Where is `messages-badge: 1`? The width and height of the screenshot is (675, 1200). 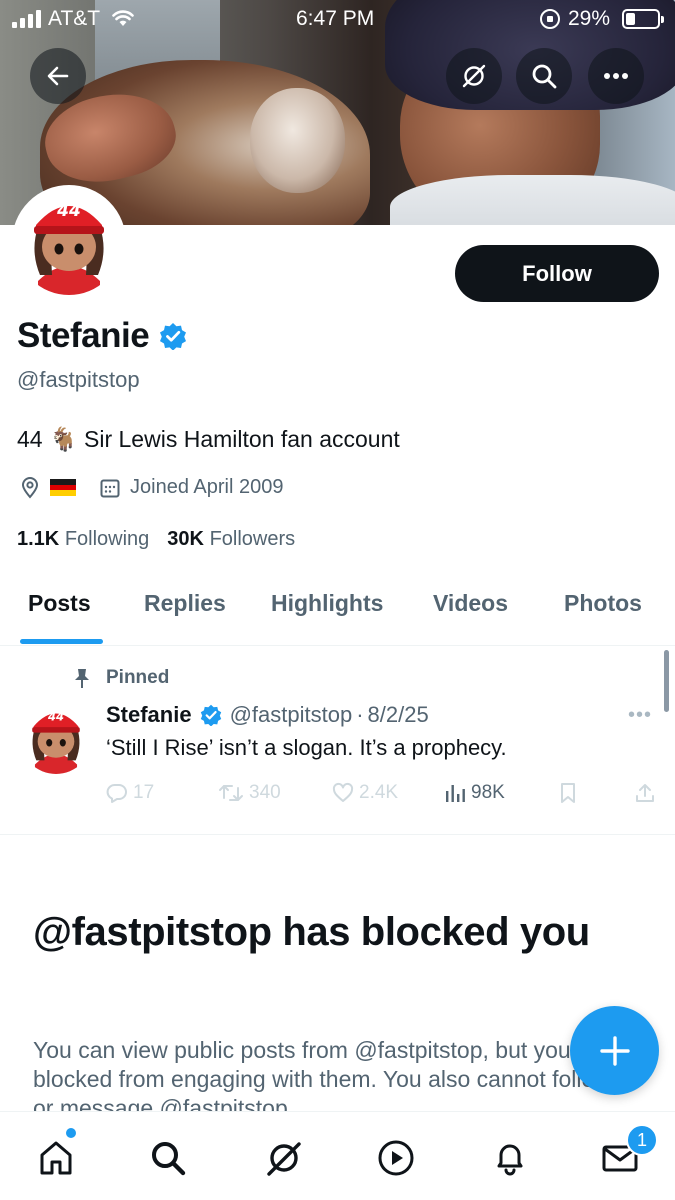 messages-badge: 1 is located at coordinates (642, 1140).